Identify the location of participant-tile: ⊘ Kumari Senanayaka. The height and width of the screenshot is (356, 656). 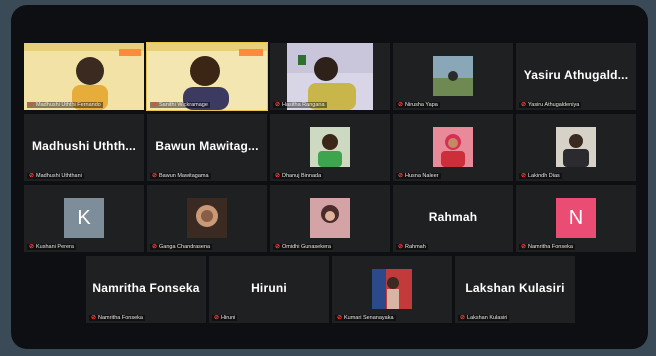
(392, 289).